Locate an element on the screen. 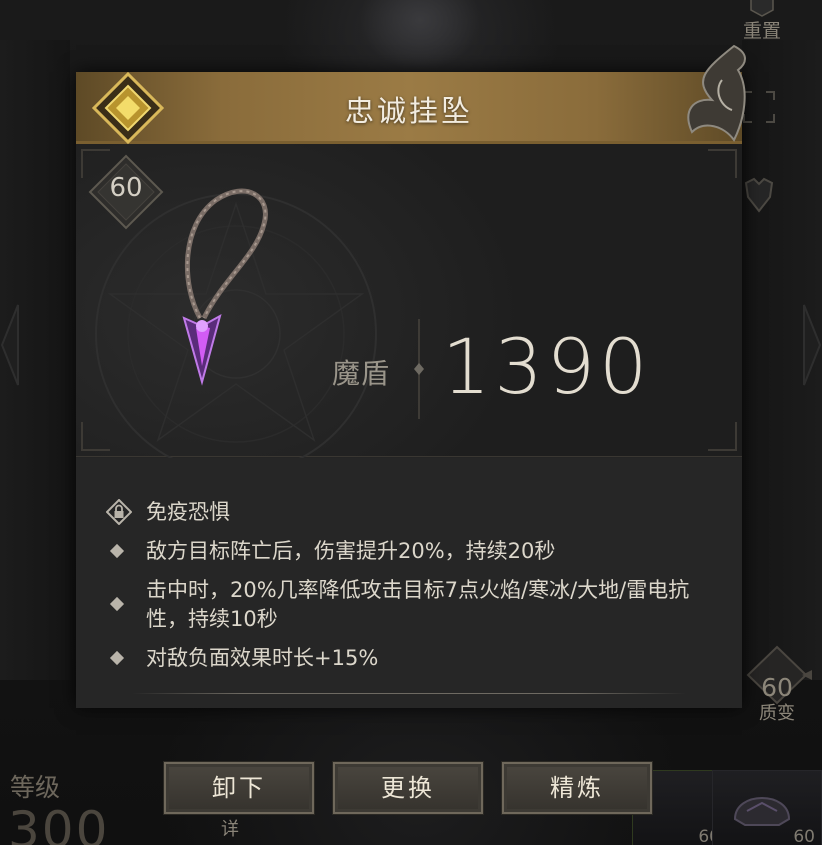 The width and height of the screenshot is (822, 845). equipment-thumbnail: 60 is located at coordinates (767, 807).